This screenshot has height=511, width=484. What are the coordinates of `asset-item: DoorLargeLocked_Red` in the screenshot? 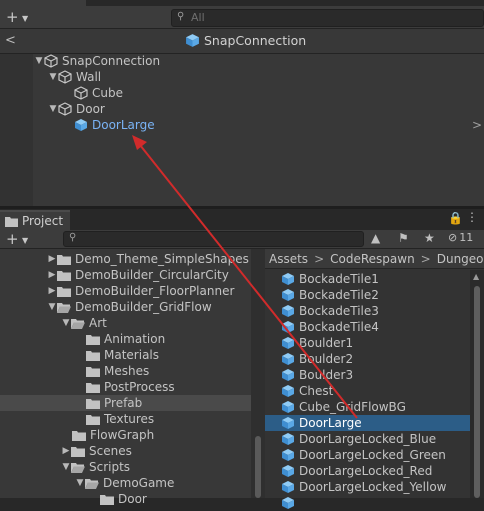 It's located at (367, 471).